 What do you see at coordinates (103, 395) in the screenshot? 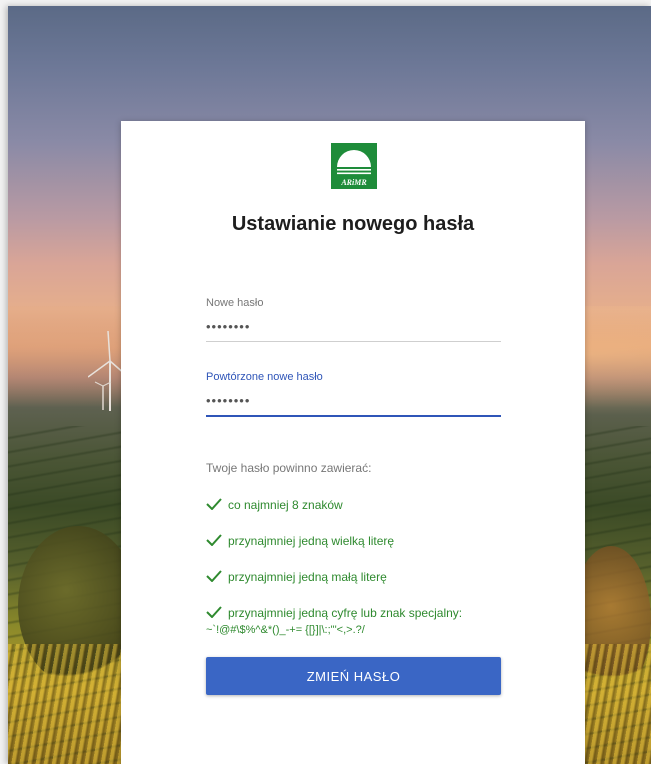
I see `wind-turbine-icon` at bounding box center [103, 395].